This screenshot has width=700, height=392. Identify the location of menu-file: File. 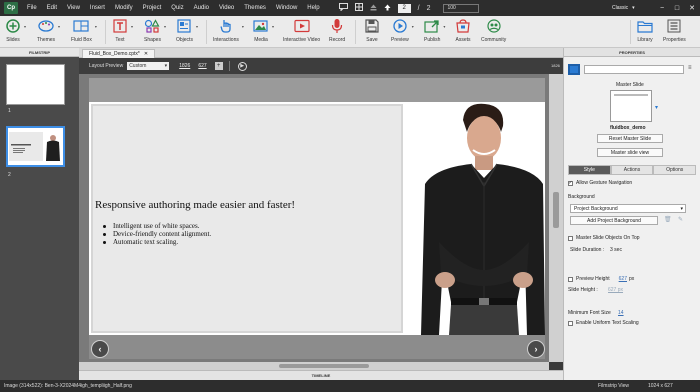
(32, 8).